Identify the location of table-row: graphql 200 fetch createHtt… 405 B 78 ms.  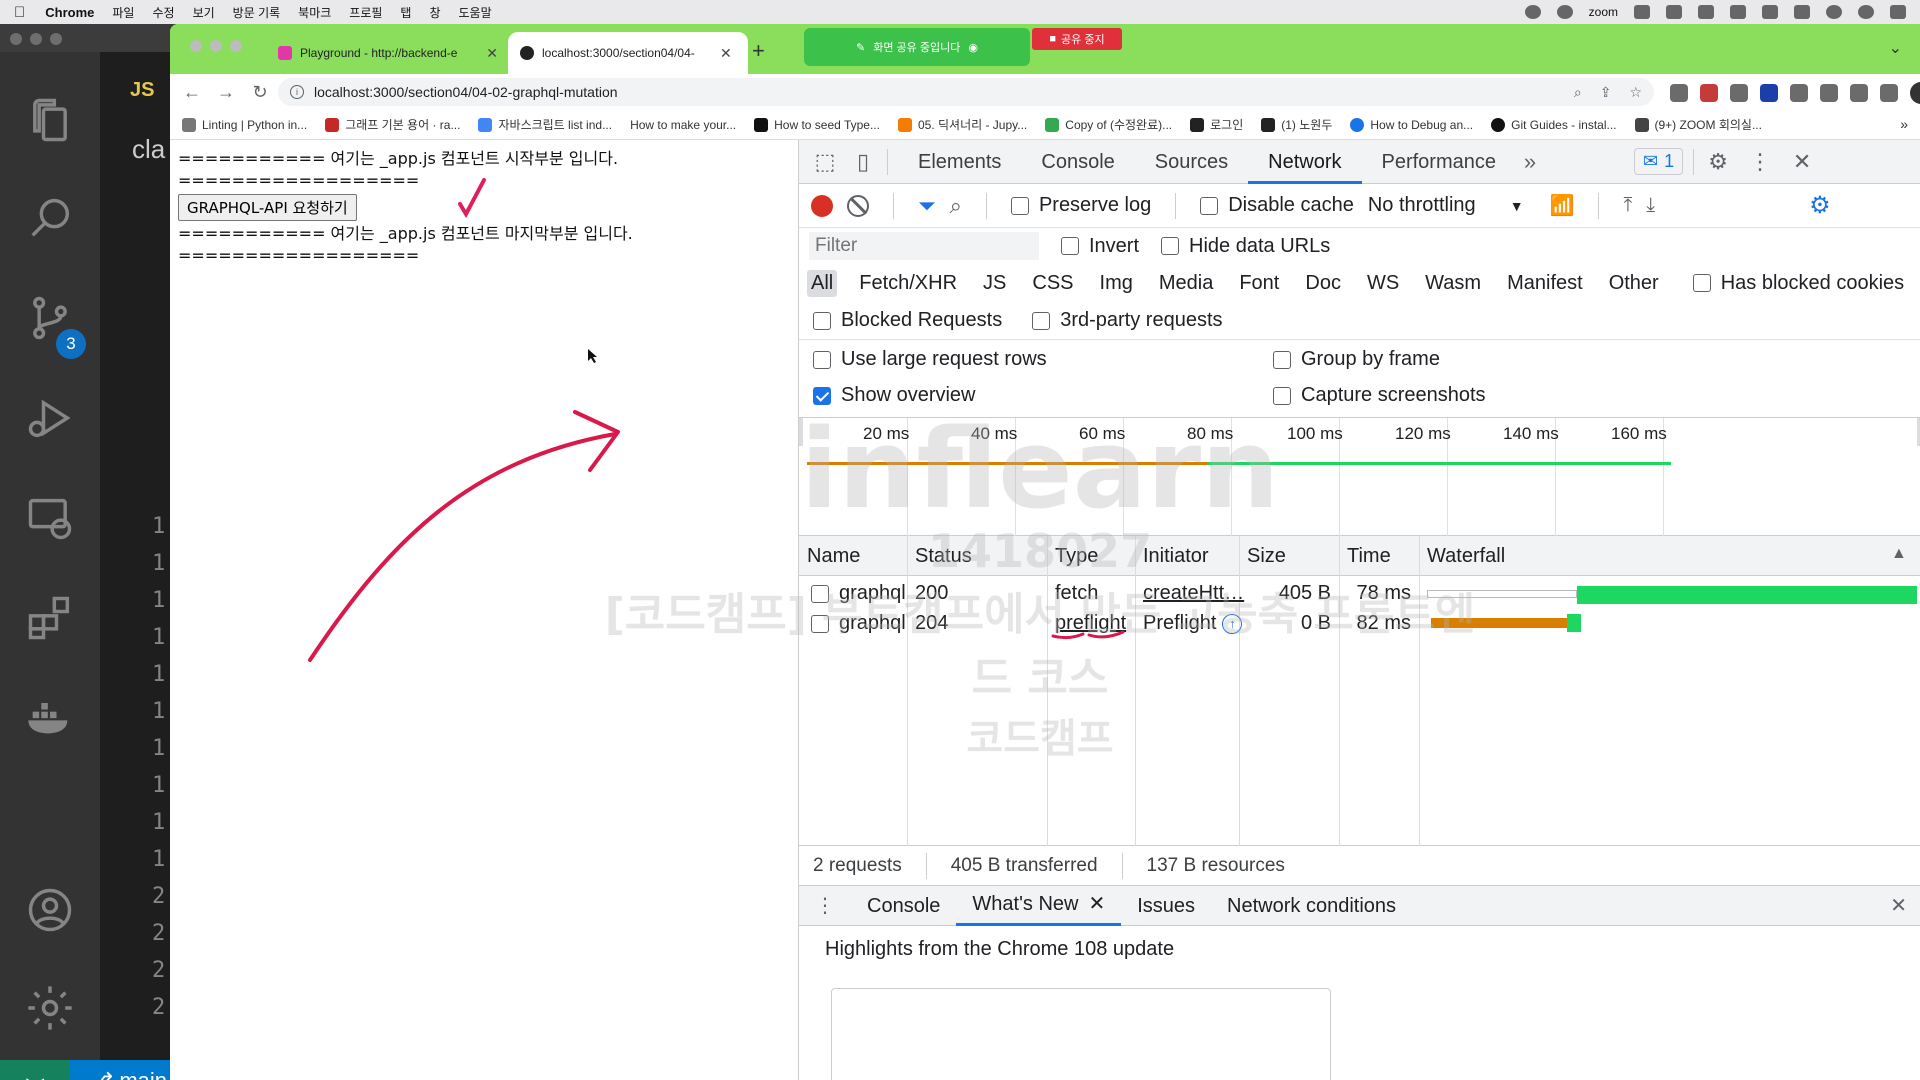
(1359, 593).